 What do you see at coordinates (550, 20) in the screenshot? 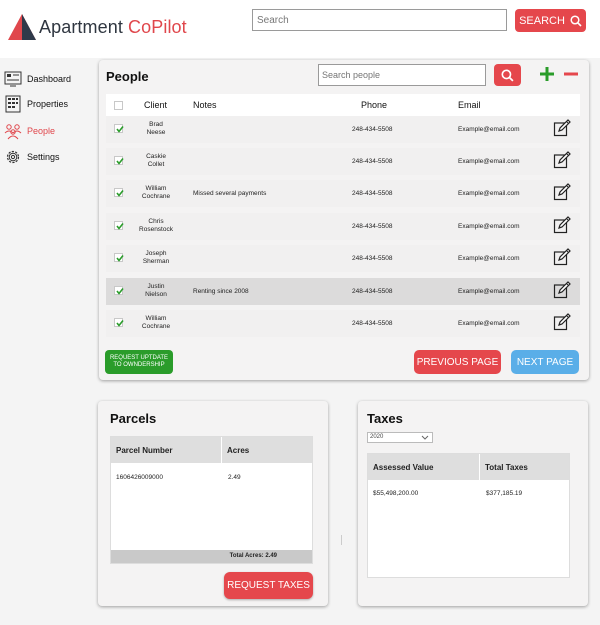
I see `global-search-button: SEARCH` at bounding box center [550, 20].